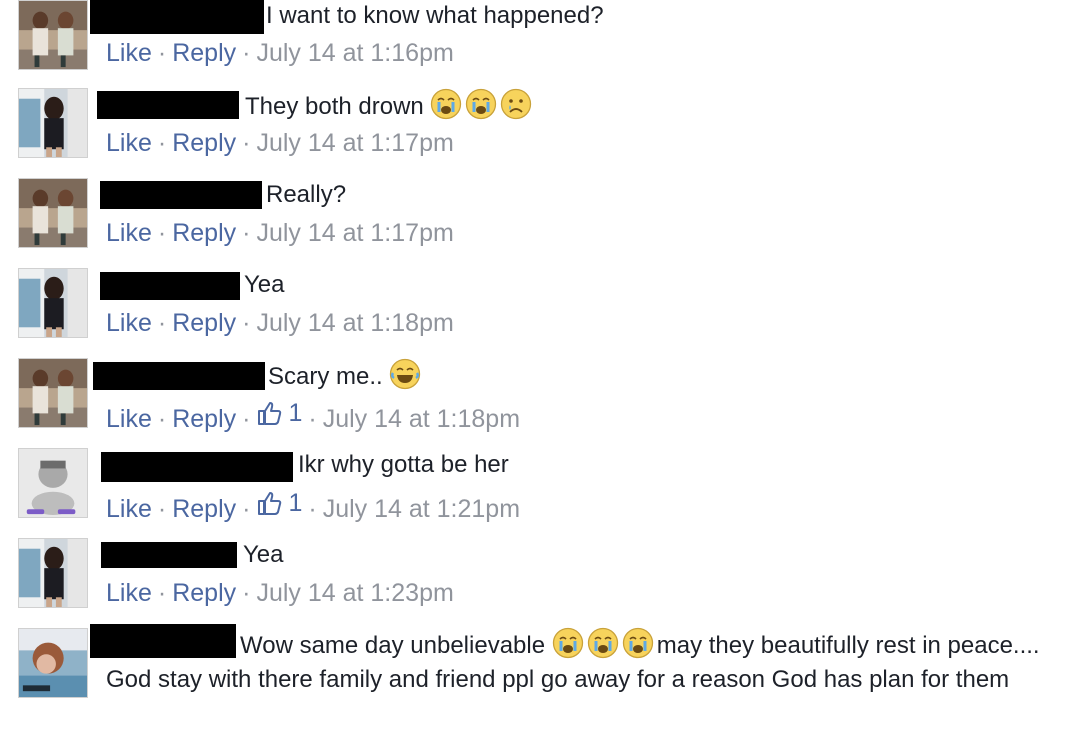 The image size is (1072, 734). I want to click on comment-text: I want to know what happened?, so click(435, 16).